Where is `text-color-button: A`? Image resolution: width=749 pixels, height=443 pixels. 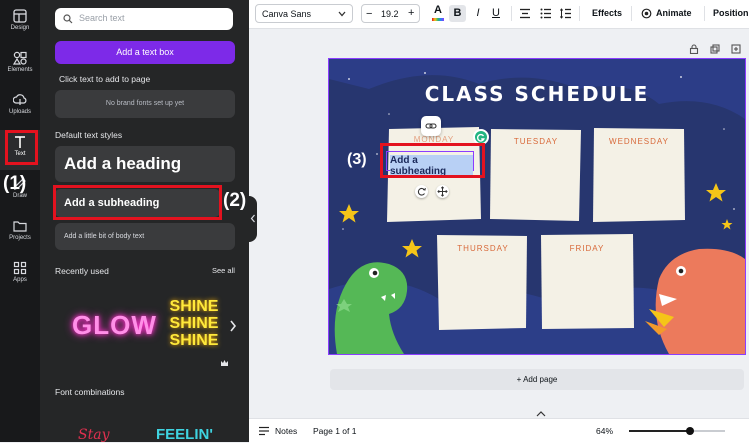
text-color-button: A is located at coordinates (438, 13).